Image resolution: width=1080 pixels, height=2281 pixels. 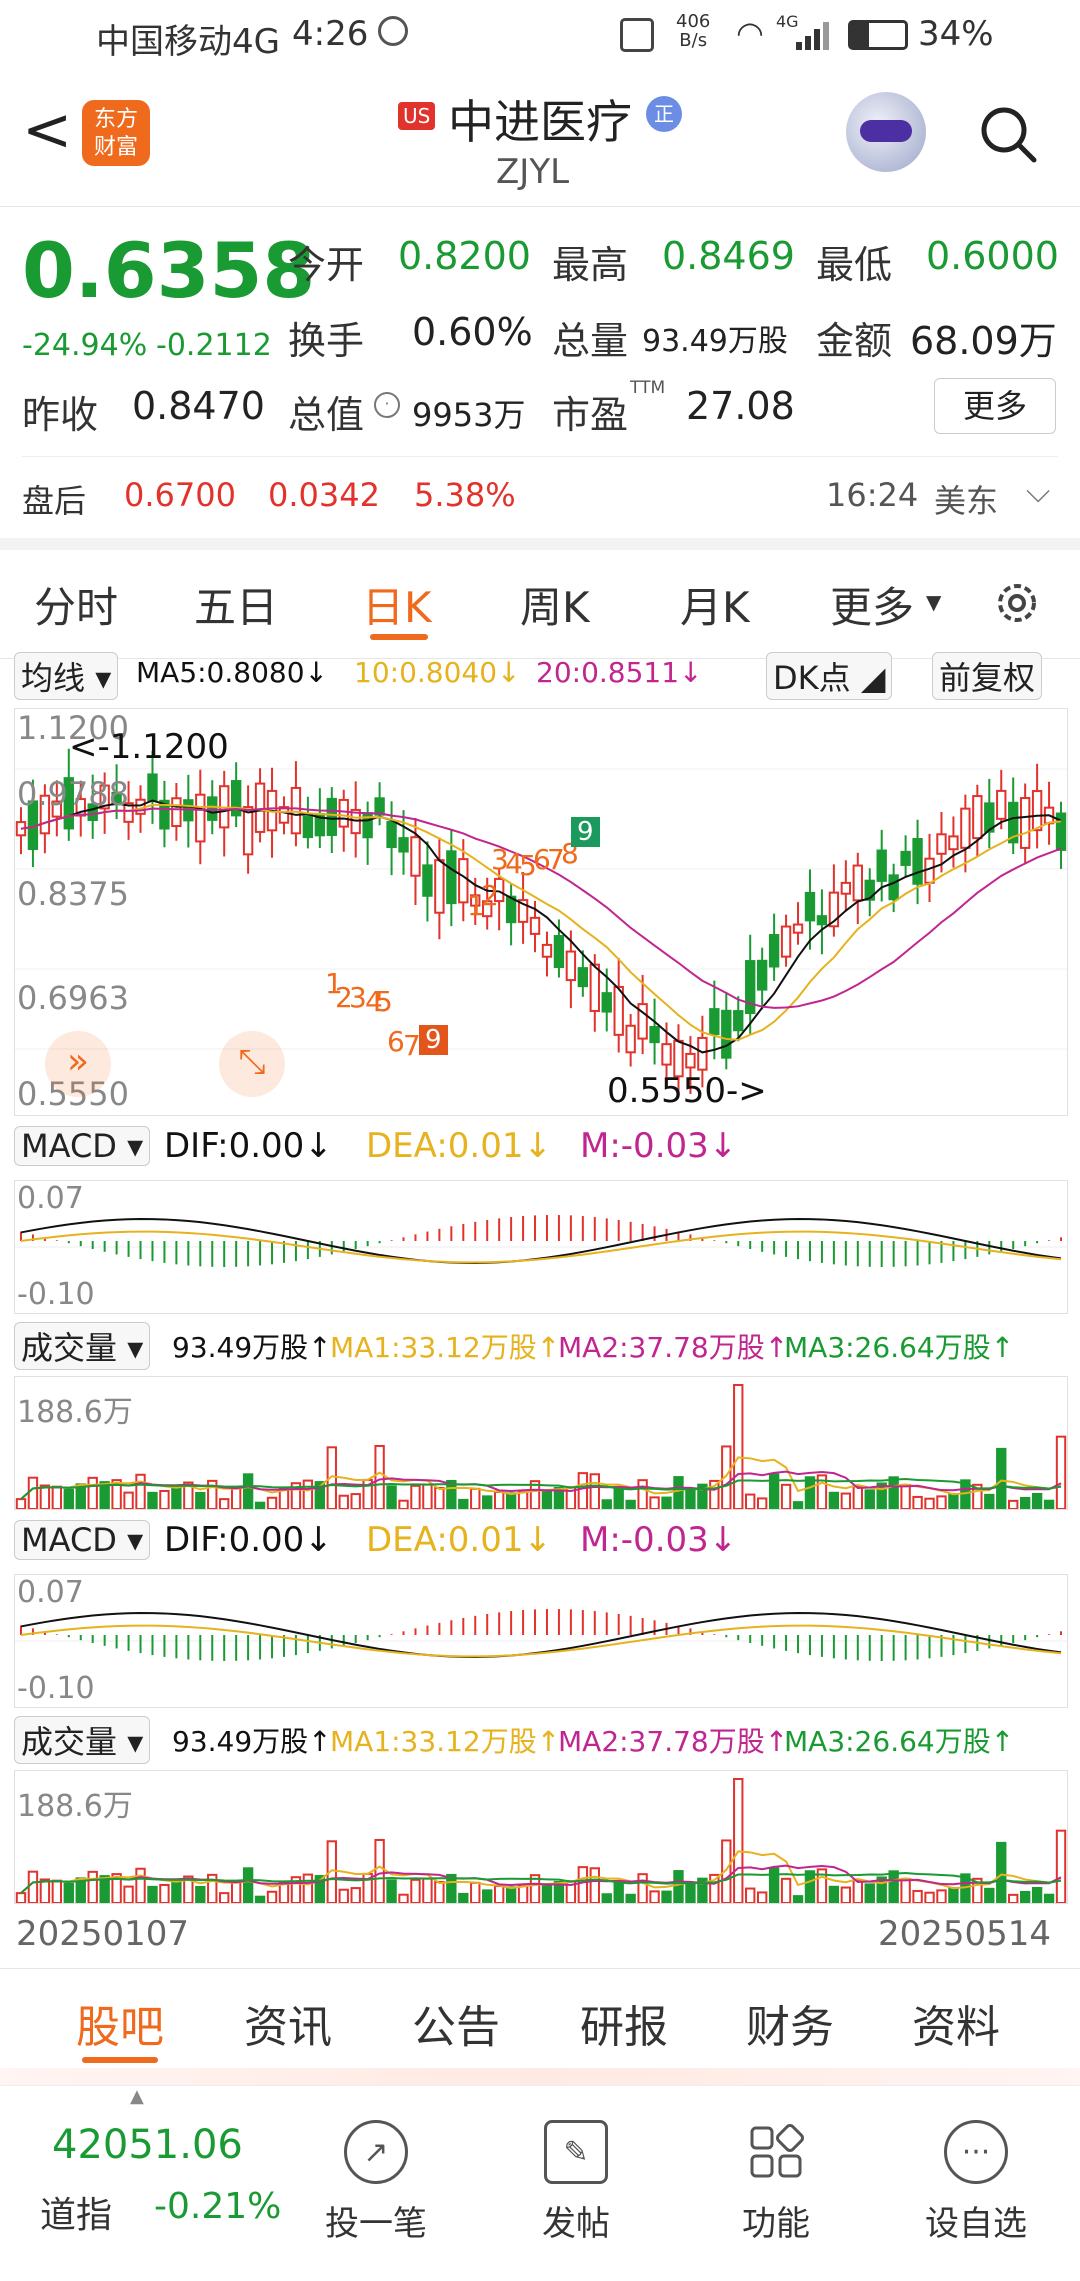 What do you see at coordinates (76, 604) in the screenshot?
I see `tab-fenshi: 分时` at bounding box center [76, 604].